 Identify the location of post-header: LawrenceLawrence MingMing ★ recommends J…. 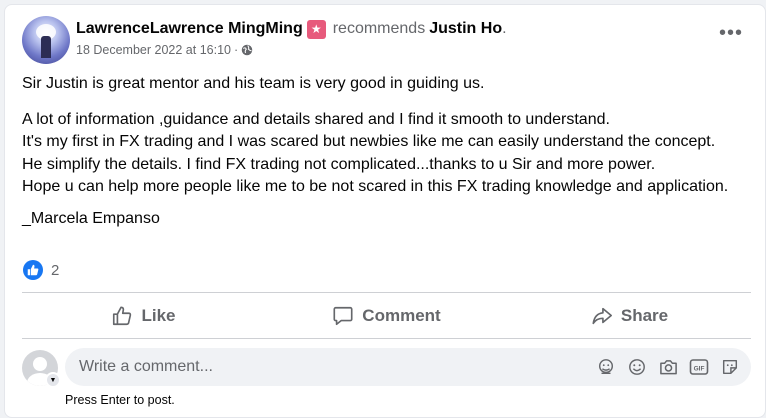
(291, 29).